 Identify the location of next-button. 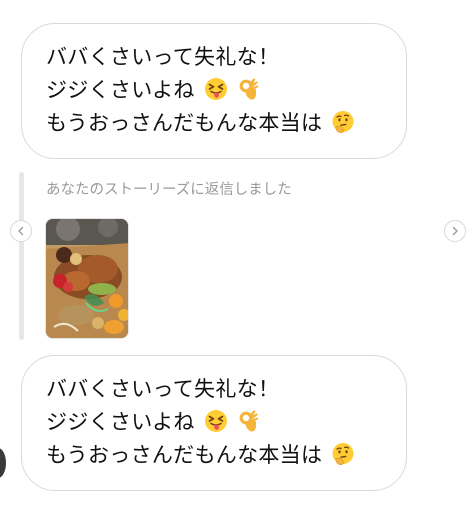
(455, 231).